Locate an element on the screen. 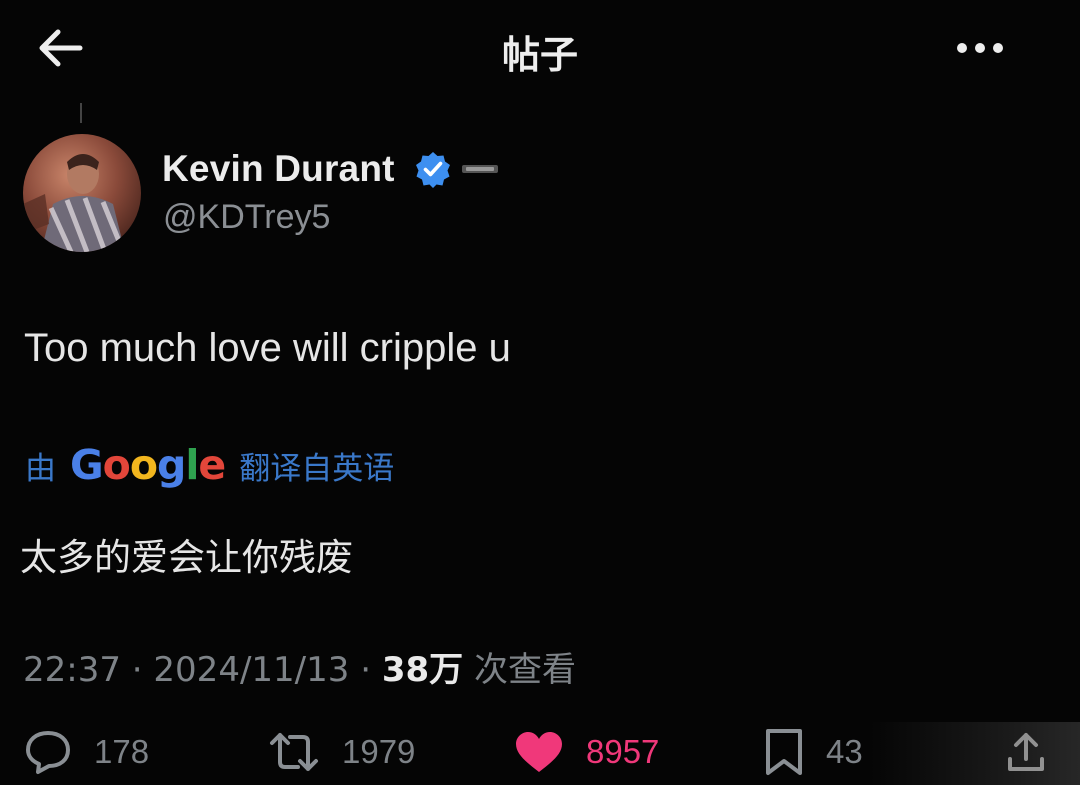 This screenshot has width=1080, height=785. profile-photo is located at coordinates (82, 193).